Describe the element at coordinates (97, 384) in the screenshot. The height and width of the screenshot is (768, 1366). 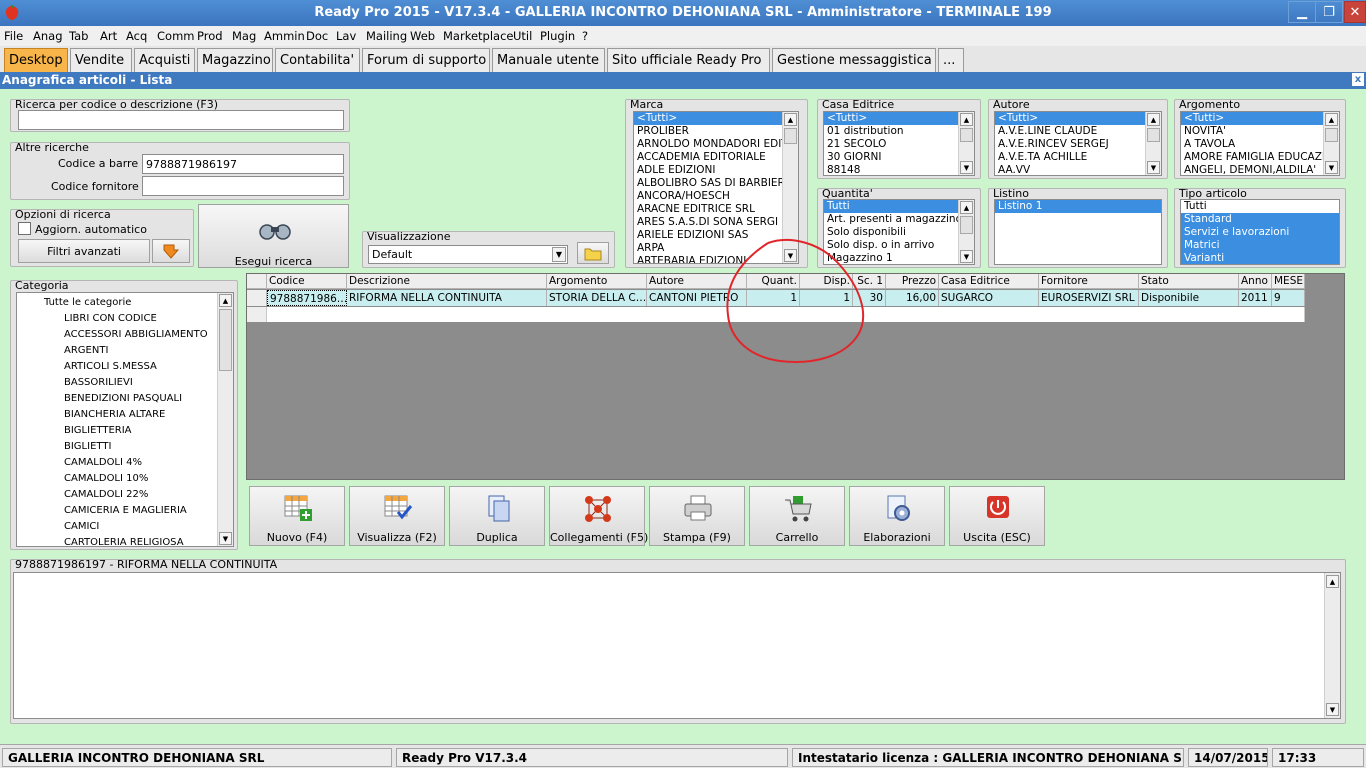
I see `tree-item: BASSORILIEVI` at that location.